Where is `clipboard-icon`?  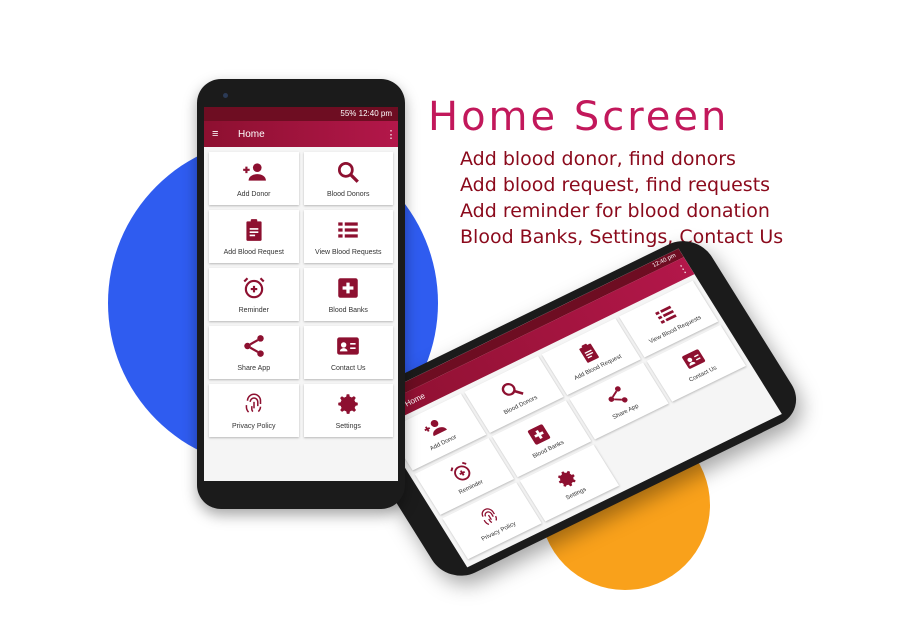 clipboard-icon is located at coordinates (254, 230).